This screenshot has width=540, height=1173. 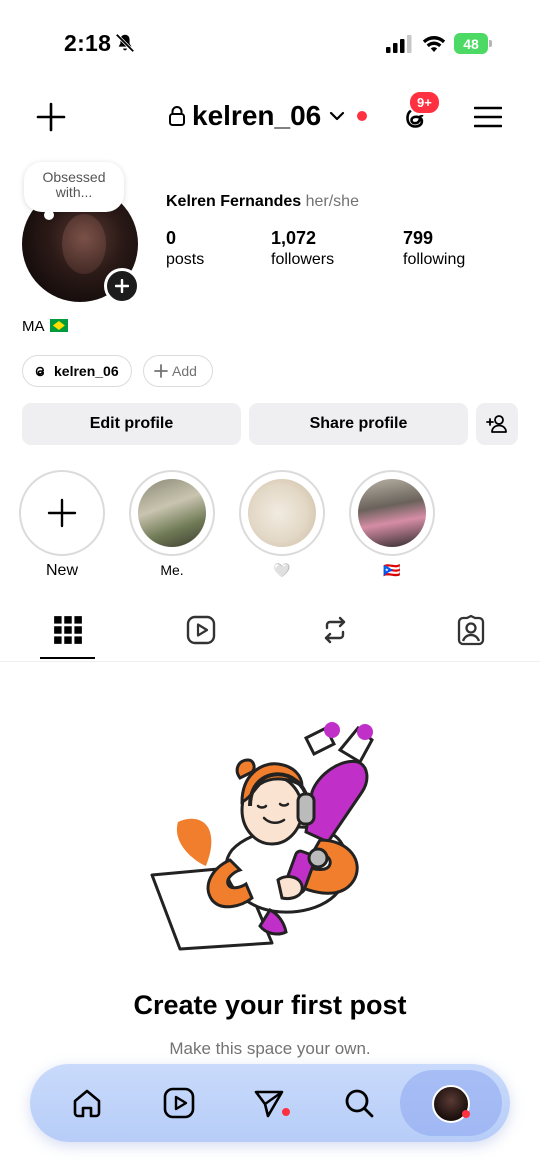 I want to click on reels-nav-icon, so click(x=179, y=1103).